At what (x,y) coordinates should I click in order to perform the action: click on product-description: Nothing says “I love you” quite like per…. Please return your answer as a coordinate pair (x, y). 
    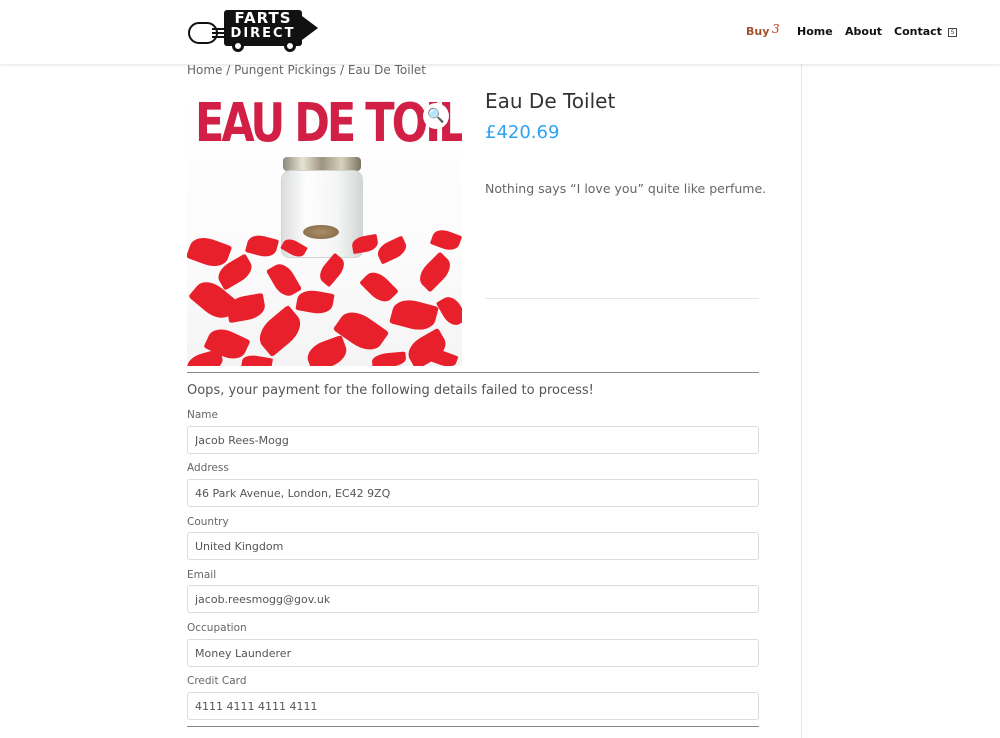
    Looking at the image, I should click on (626, 188).